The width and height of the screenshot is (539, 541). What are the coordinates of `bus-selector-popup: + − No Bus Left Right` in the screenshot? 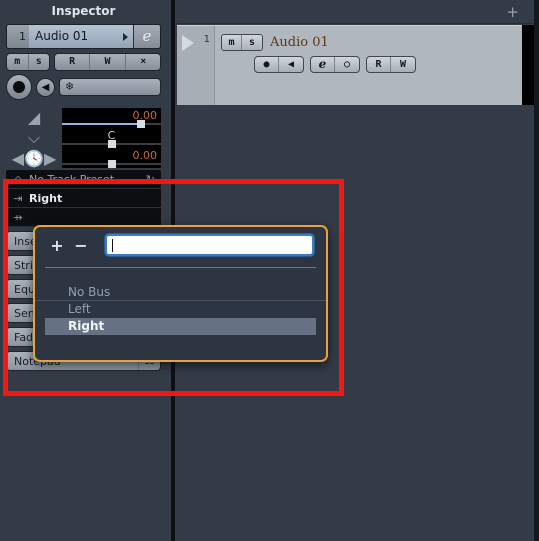 It's located at (180, 293).